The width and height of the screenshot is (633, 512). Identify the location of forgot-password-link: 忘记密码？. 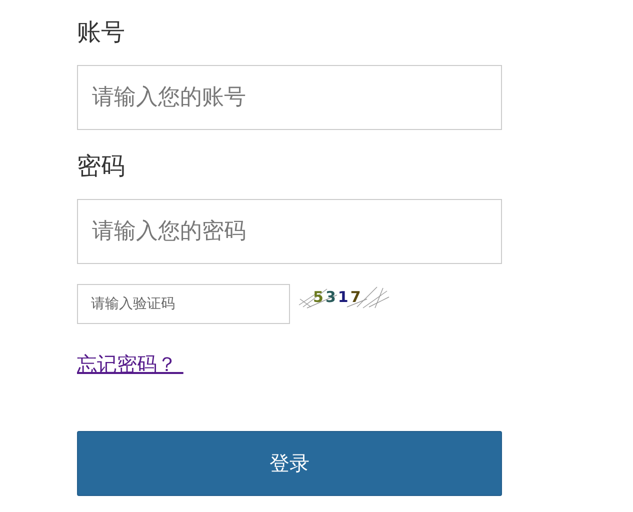
(130, 364).